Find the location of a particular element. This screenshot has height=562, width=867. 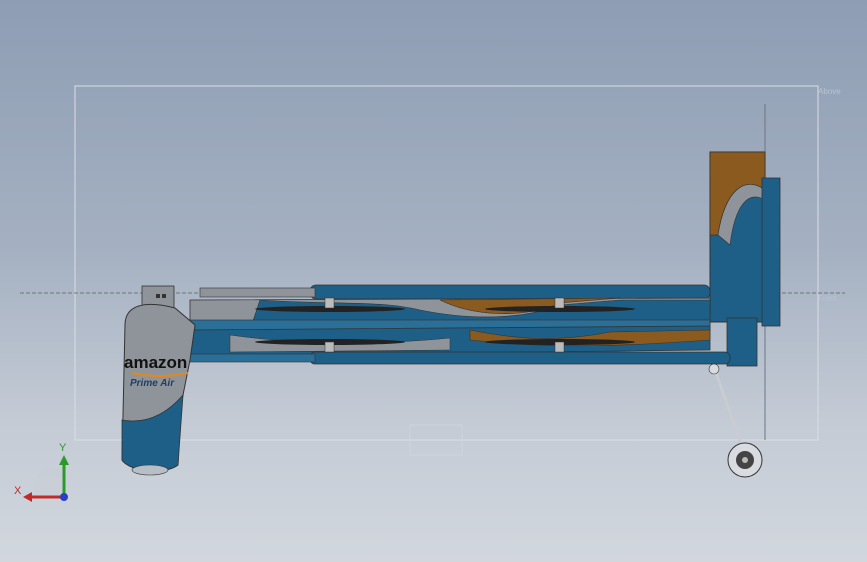

triad-x-label: X is located at coordinates (18, 491).